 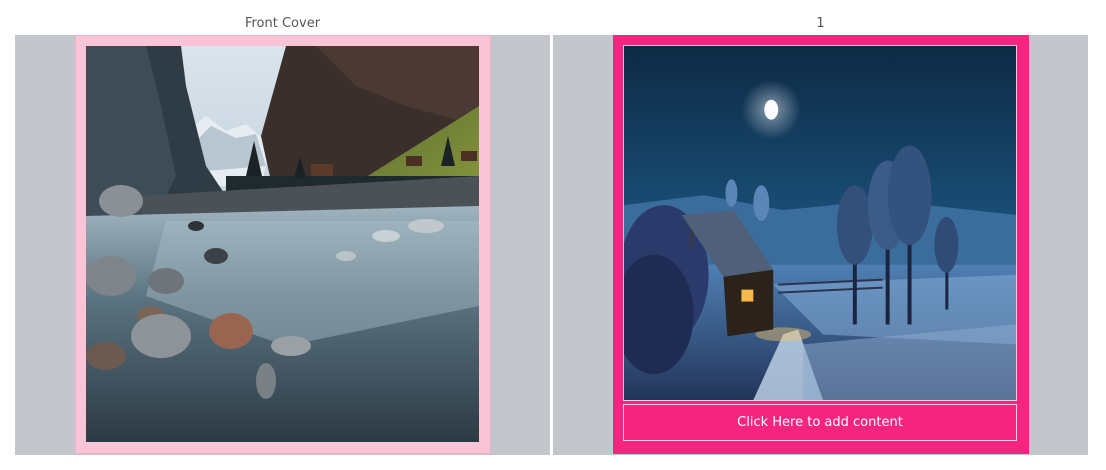 What do you see at coordinates (820, 23) in the screenshot?
I see `page-label-page-1: 1` at bounding box center [820, 23].